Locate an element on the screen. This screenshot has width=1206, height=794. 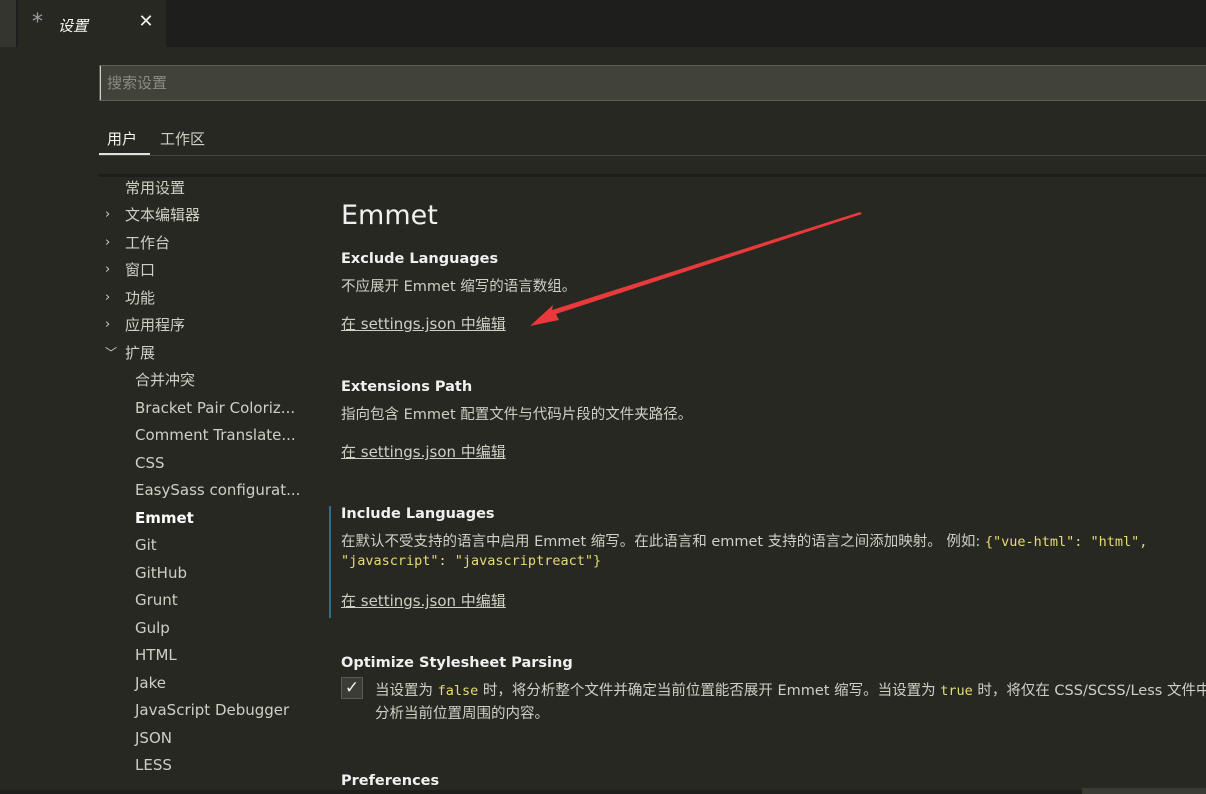
annotation-arrow-overlay is located at coordinates (696, 269).